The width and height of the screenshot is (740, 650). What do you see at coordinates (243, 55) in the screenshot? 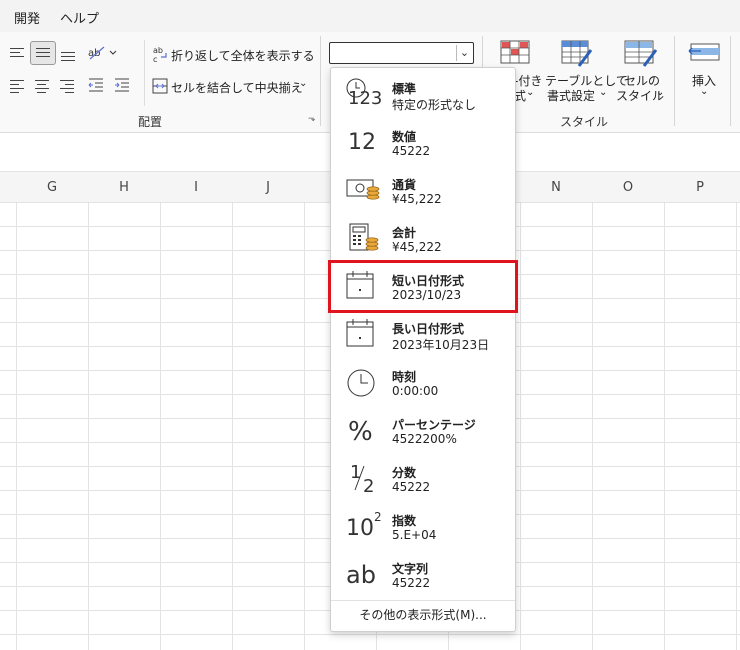
I see `wrap-text-button: 折り返して全体を表示する` at bounding box center [243, 55].